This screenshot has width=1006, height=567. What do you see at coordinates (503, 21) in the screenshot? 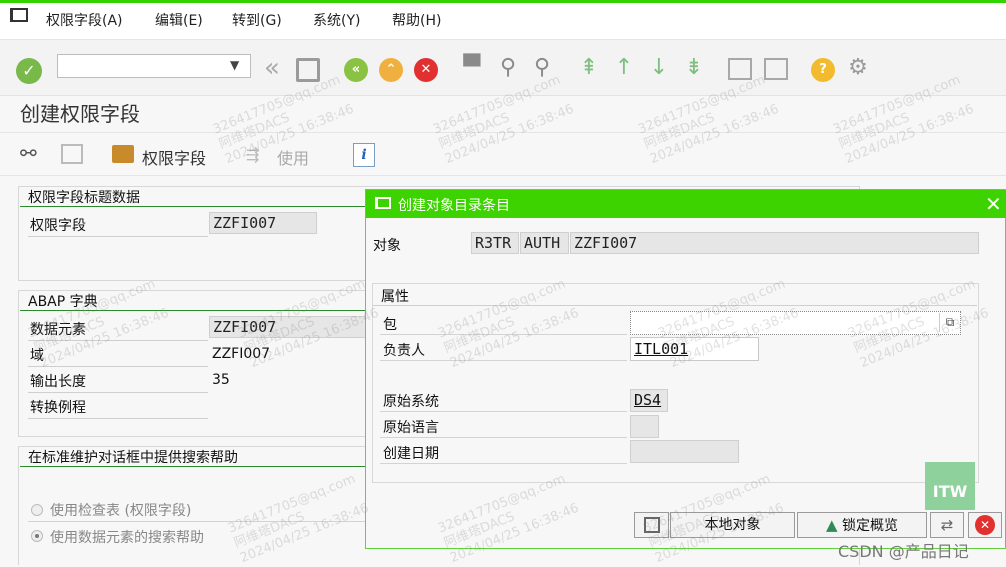
I see `menu-bar` at bounding box center [503, 21].